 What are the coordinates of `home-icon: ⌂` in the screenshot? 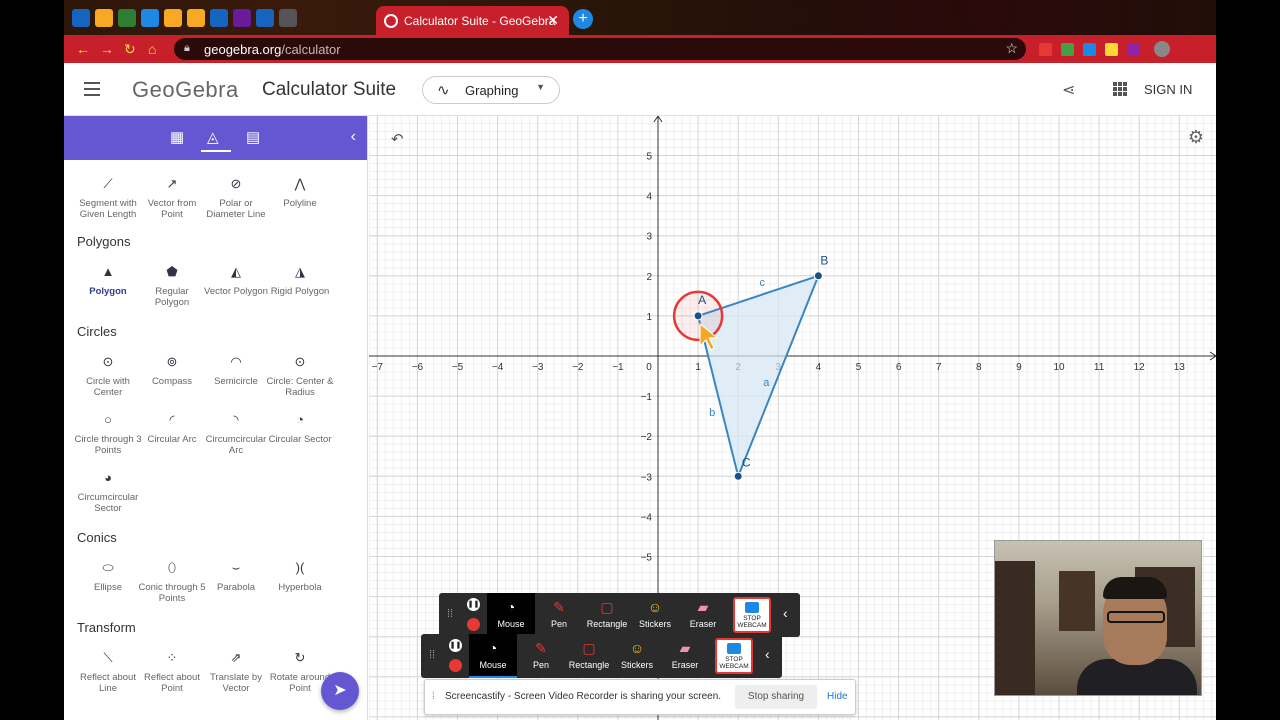 It's located at (152, 49).